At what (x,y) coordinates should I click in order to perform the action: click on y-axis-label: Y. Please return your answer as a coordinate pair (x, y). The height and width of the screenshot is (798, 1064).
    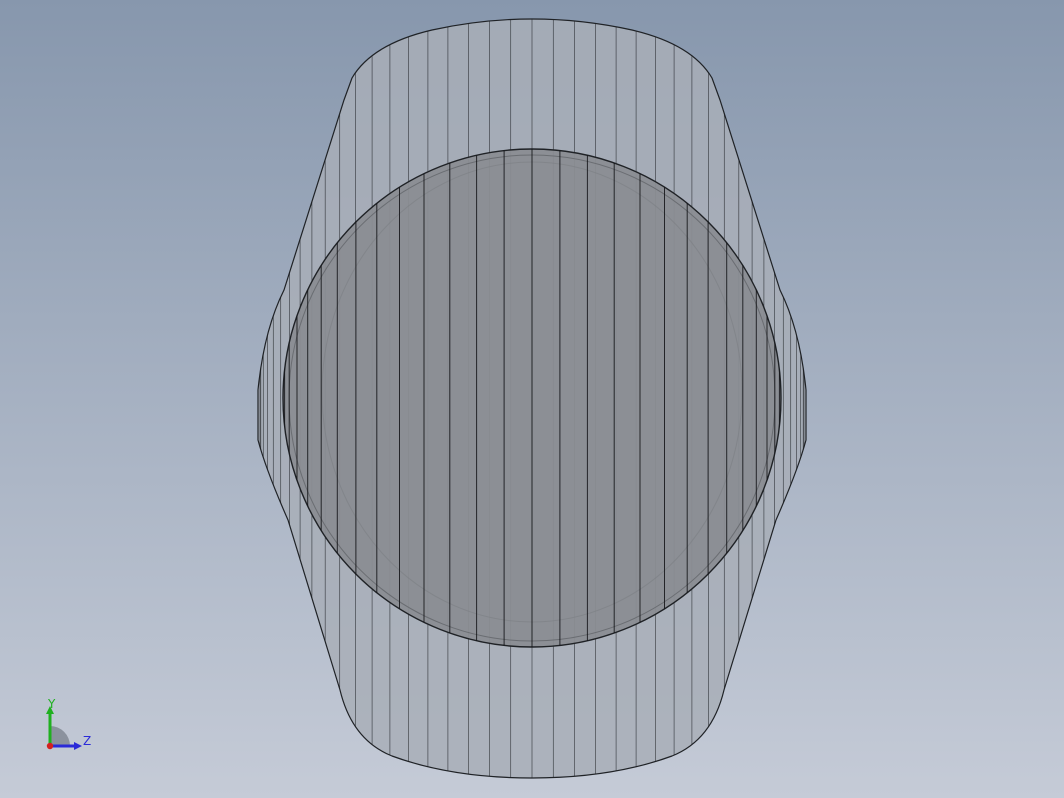
    Looking at the image, I should click on (52, 704).